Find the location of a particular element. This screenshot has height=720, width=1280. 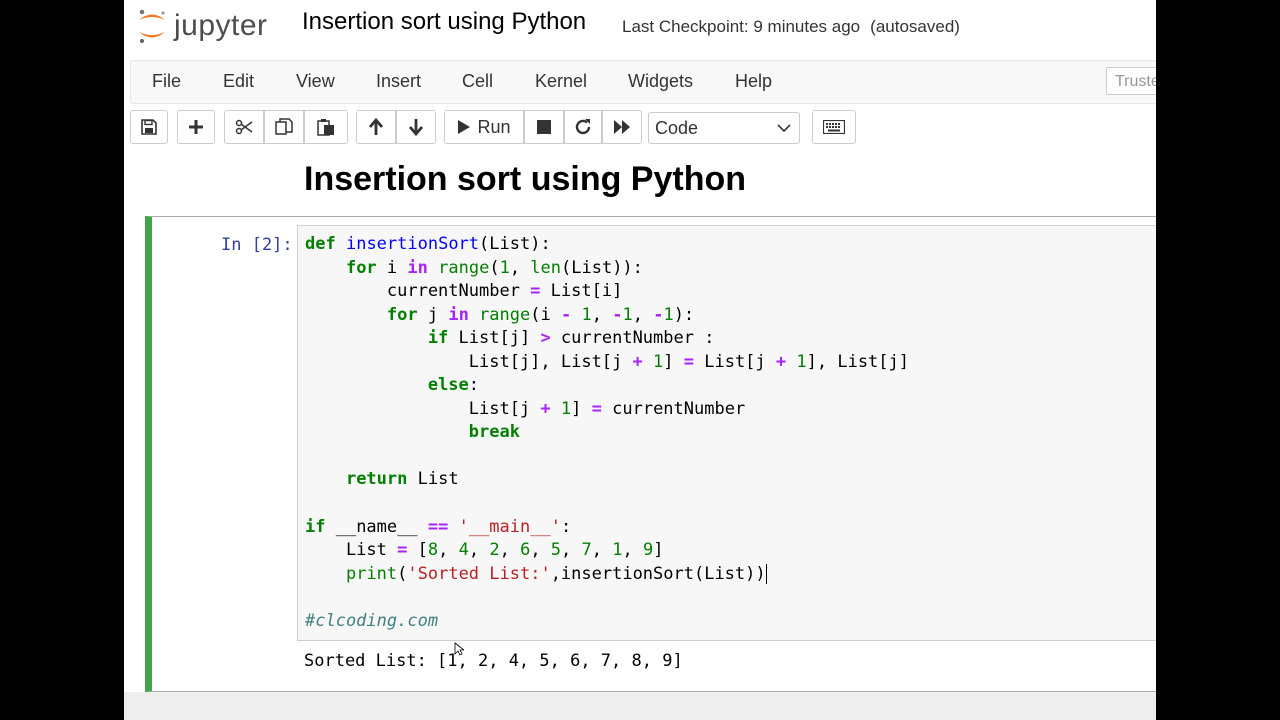

menu-file: File is located at coordinates (166, 81).